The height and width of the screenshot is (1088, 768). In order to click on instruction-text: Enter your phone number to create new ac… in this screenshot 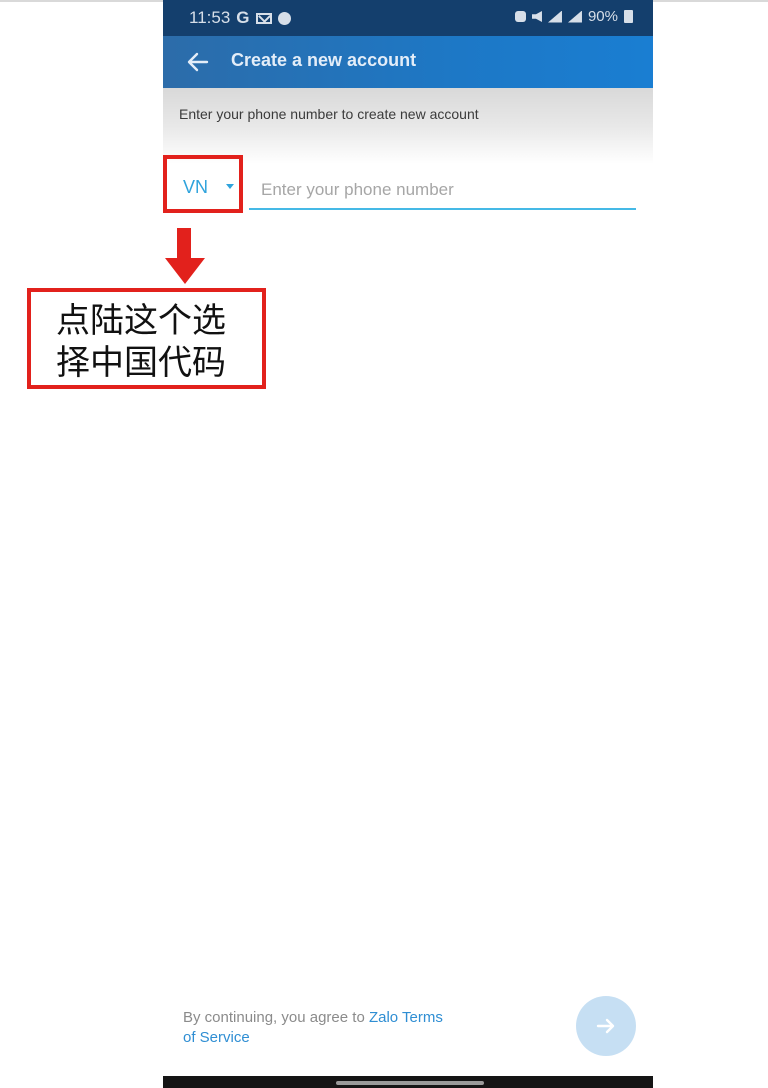, I will do `click(329, 114)`.